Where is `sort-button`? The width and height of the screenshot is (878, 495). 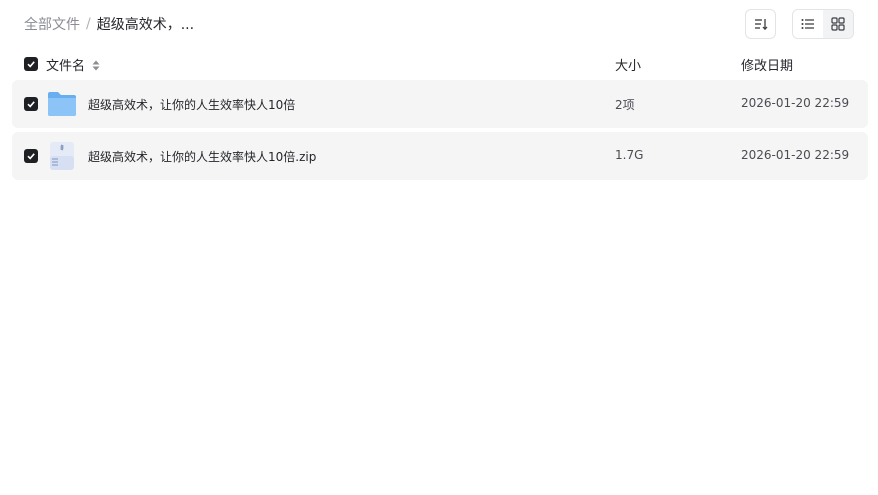
sort-button is located at coordinates (760, 24).